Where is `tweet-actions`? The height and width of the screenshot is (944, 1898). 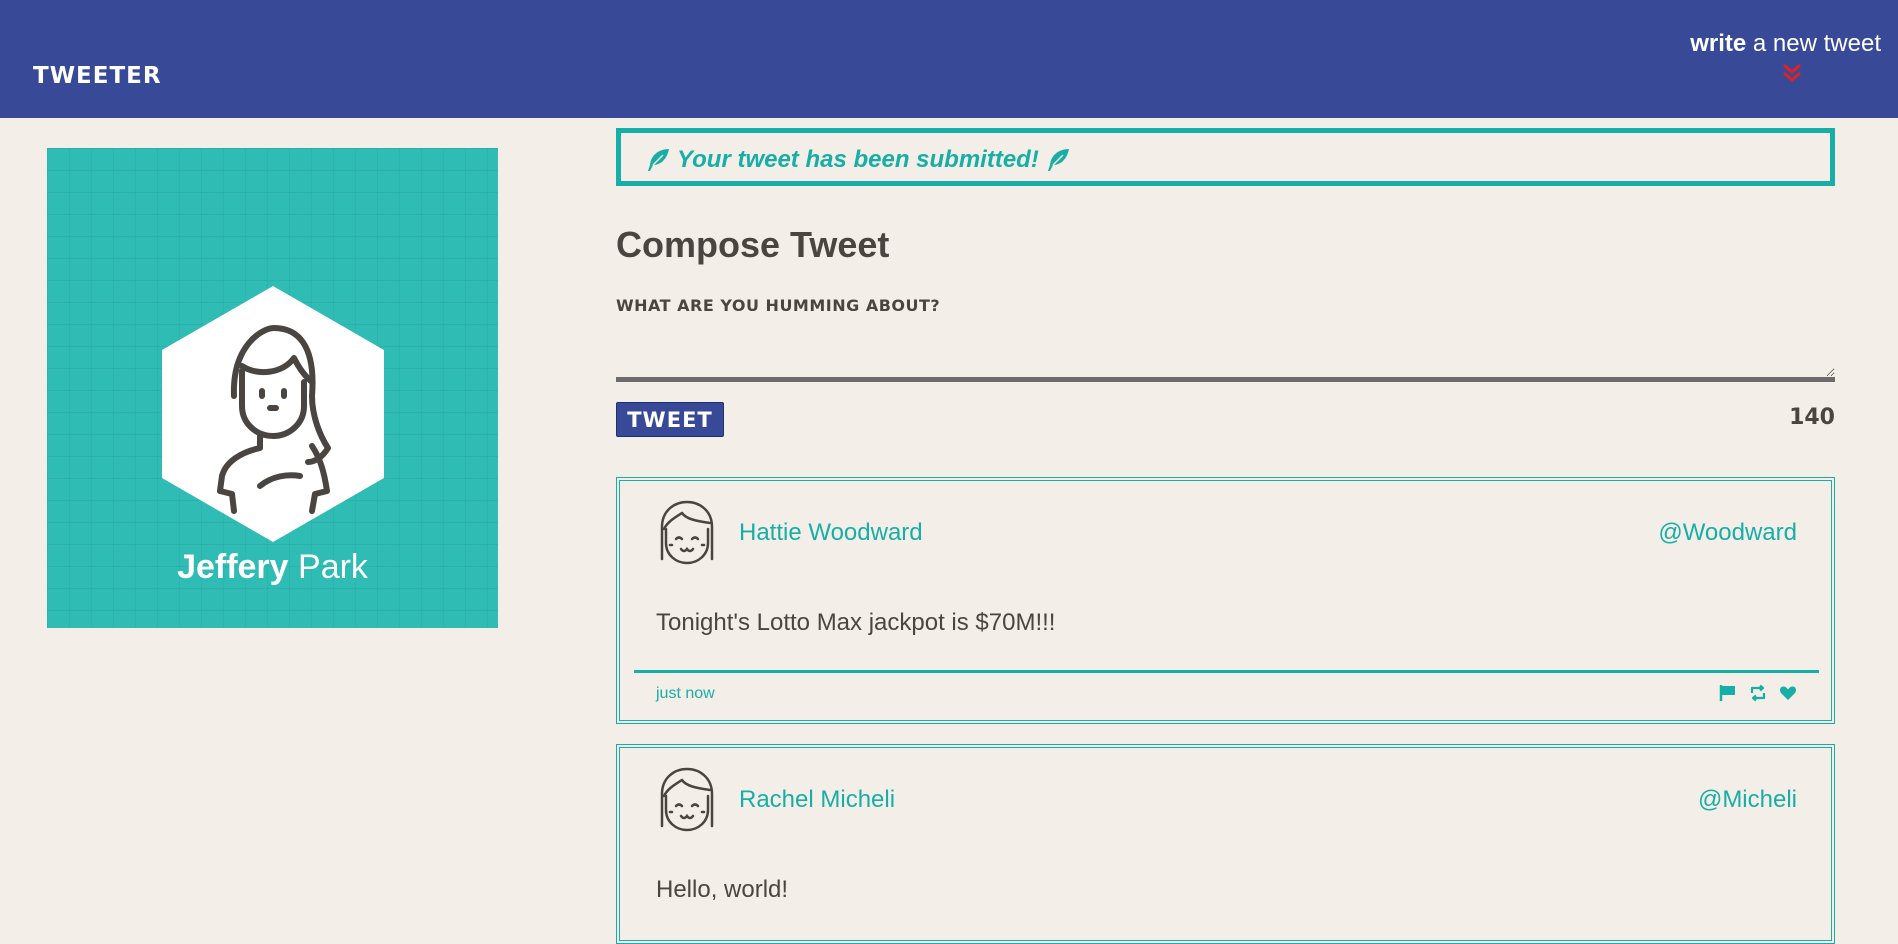 tweet-actions is located at coordinates (1758, 693).